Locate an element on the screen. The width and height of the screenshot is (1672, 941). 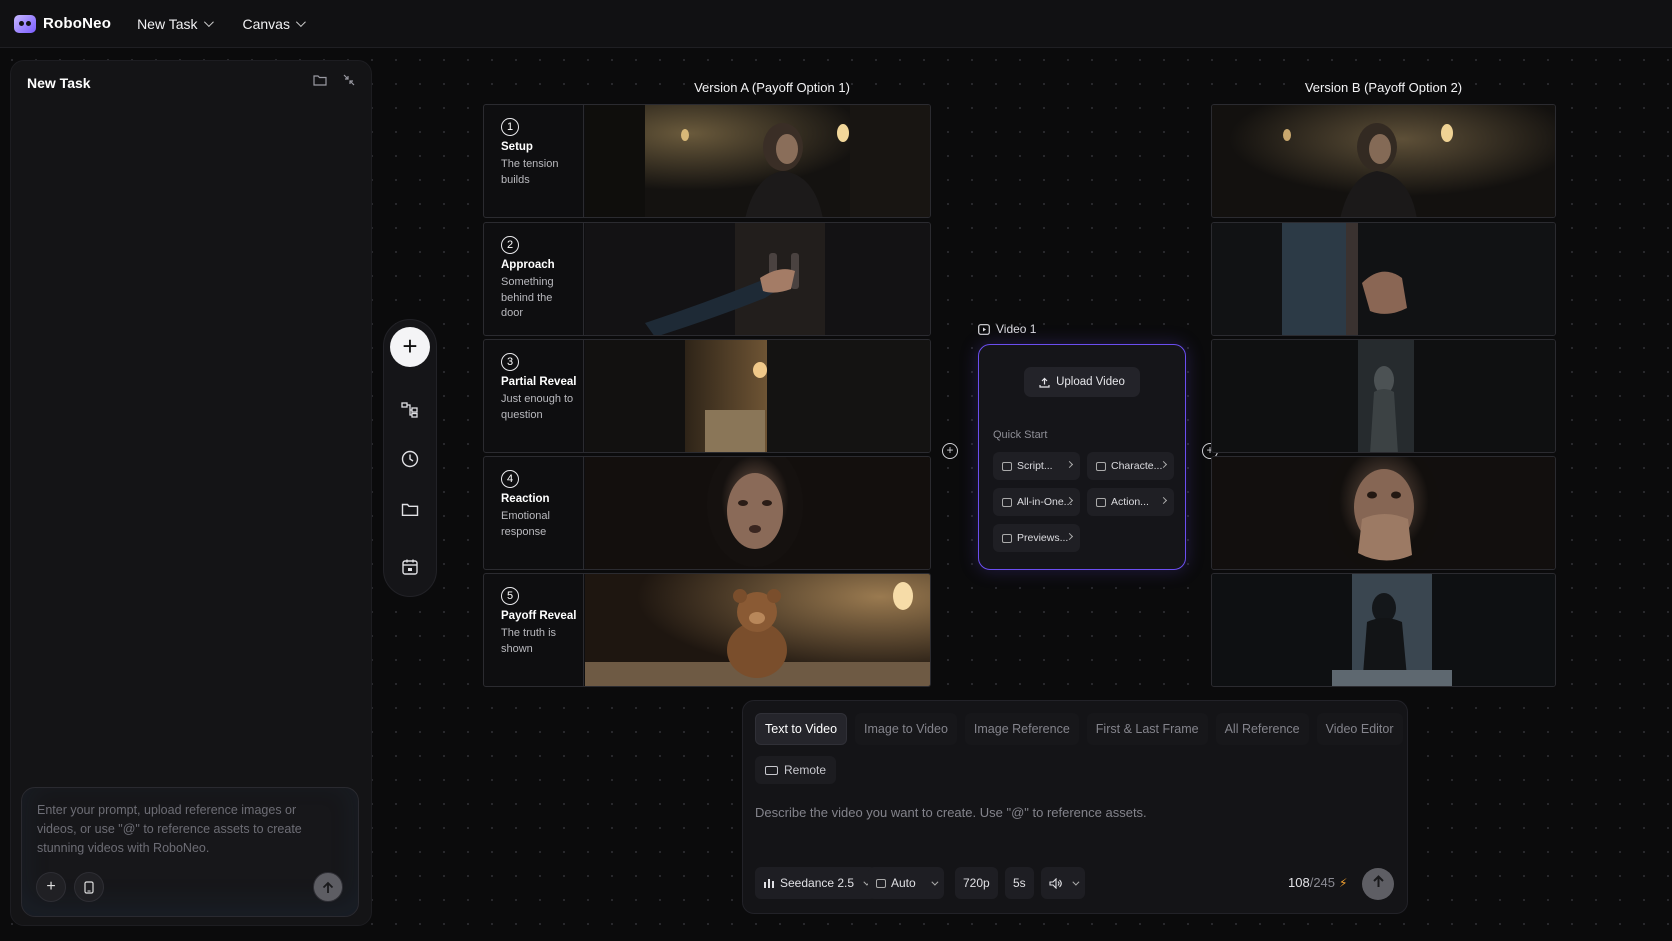
storyboard-row: 2 Approach Something behind the door is located at coordinates (707, 279).